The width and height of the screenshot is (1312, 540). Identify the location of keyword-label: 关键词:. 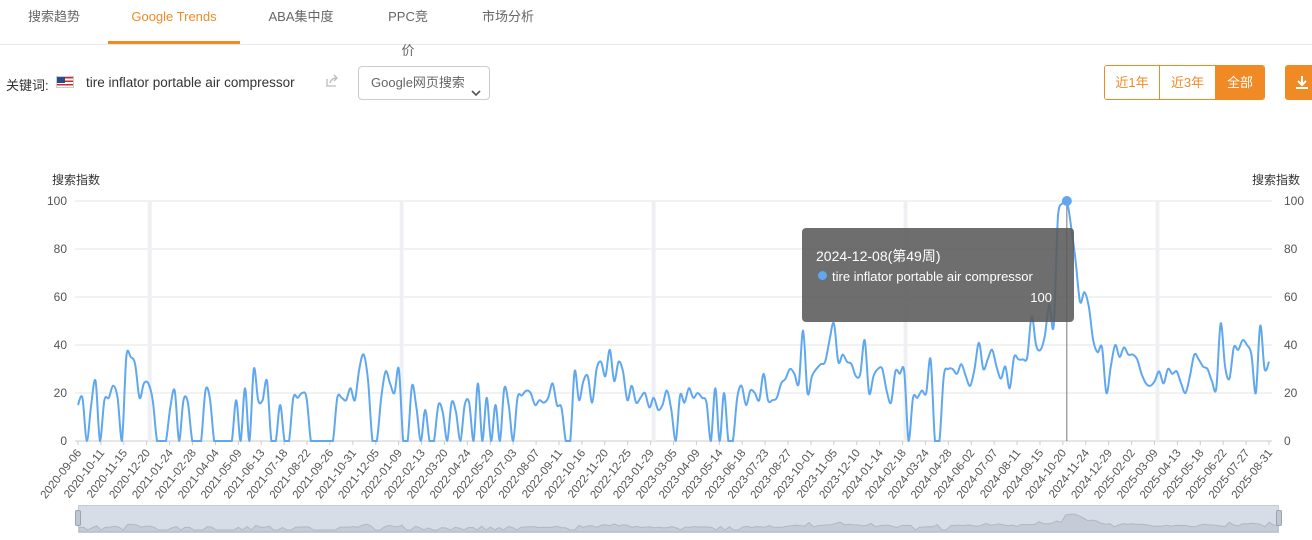
(27, 85).